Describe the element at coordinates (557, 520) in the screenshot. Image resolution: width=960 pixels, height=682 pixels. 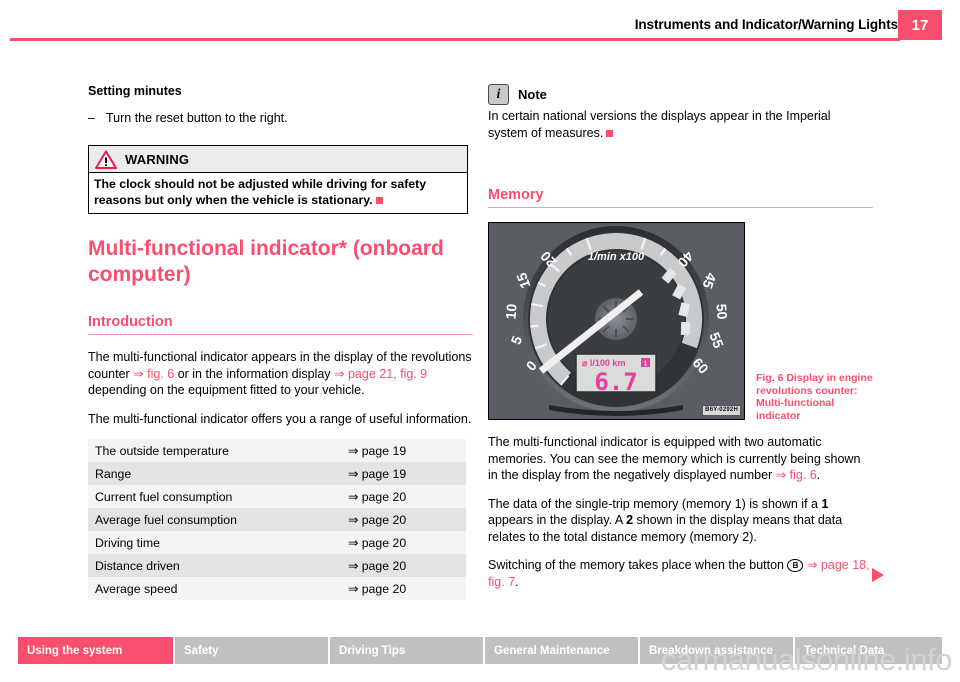
I see `memory2-text-c: appears in the display. A` at that location.